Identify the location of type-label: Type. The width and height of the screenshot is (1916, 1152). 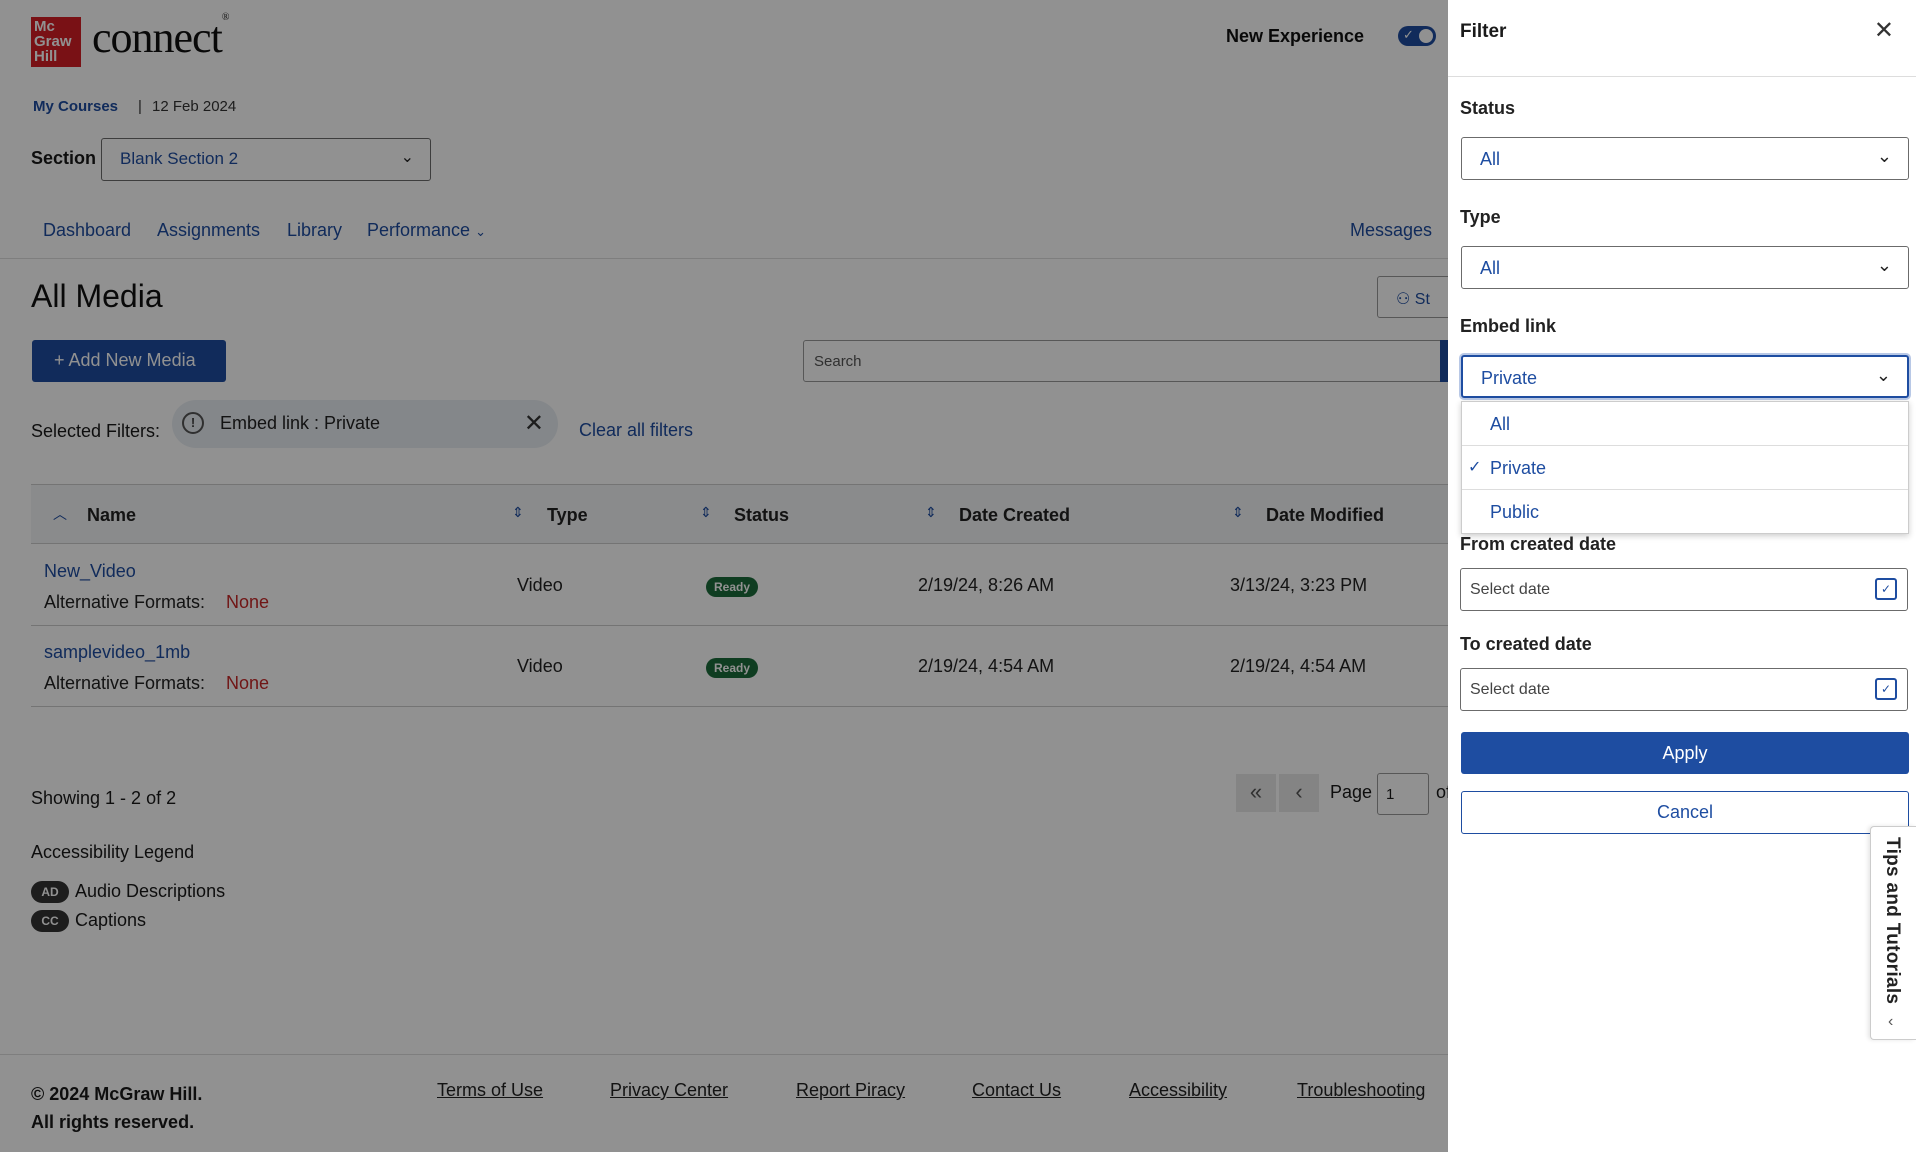
(1480, 217).